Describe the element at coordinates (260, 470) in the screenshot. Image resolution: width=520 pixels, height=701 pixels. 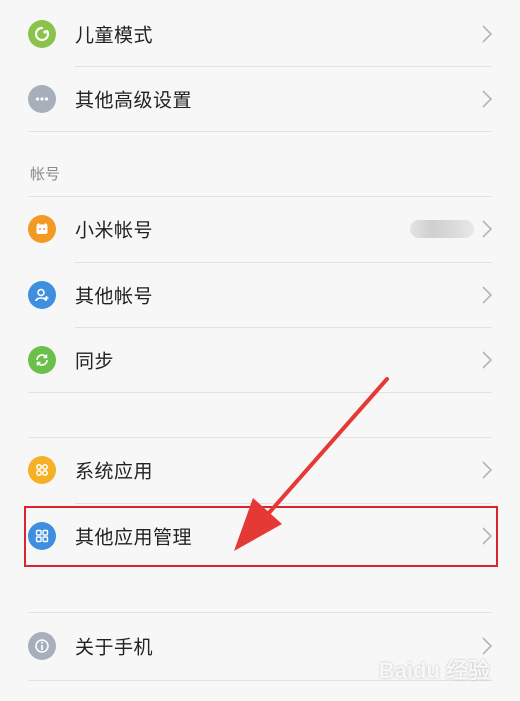
I see `settings-row-system-apps: 系统应用` at that location.